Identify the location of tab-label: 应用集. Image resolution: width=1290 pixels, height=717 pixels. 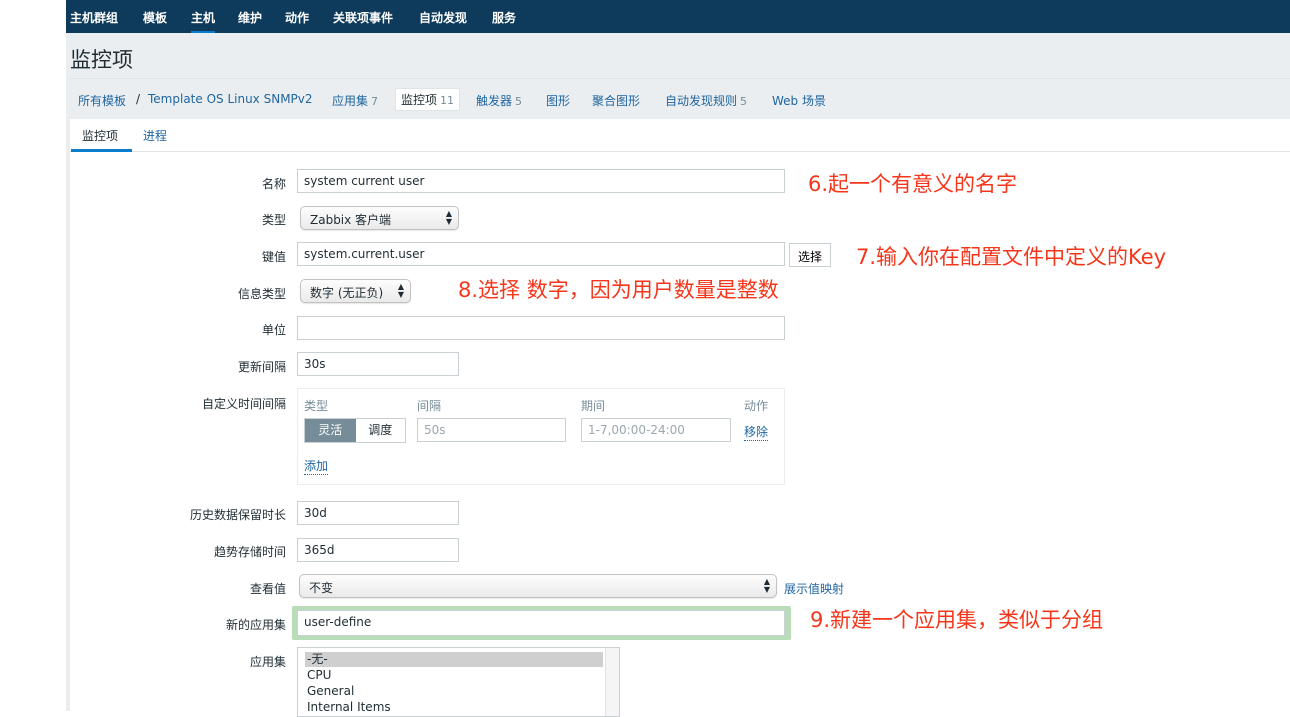
(350, 101).